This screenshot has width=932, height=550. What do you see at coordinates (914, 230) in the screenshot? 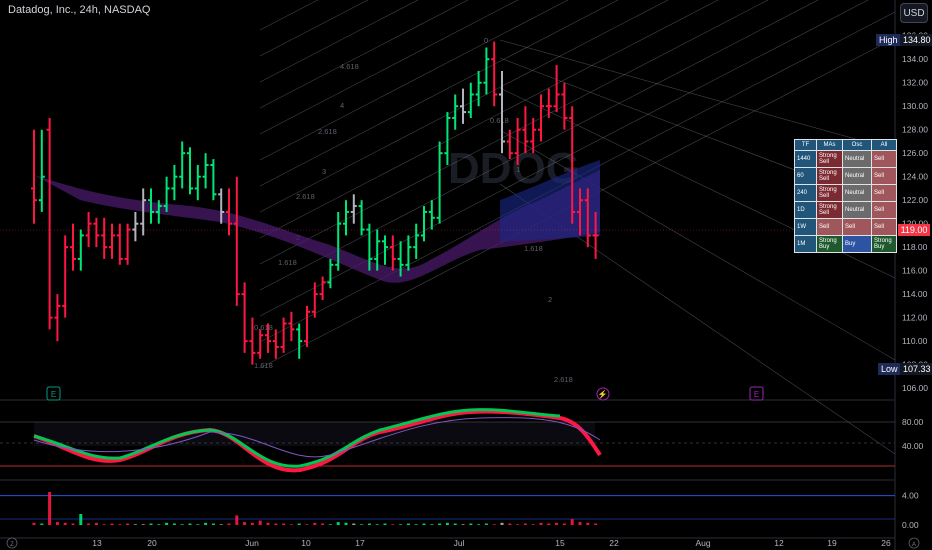
I see `current-price-tag: 119.00` at bounding box center [914, 230].